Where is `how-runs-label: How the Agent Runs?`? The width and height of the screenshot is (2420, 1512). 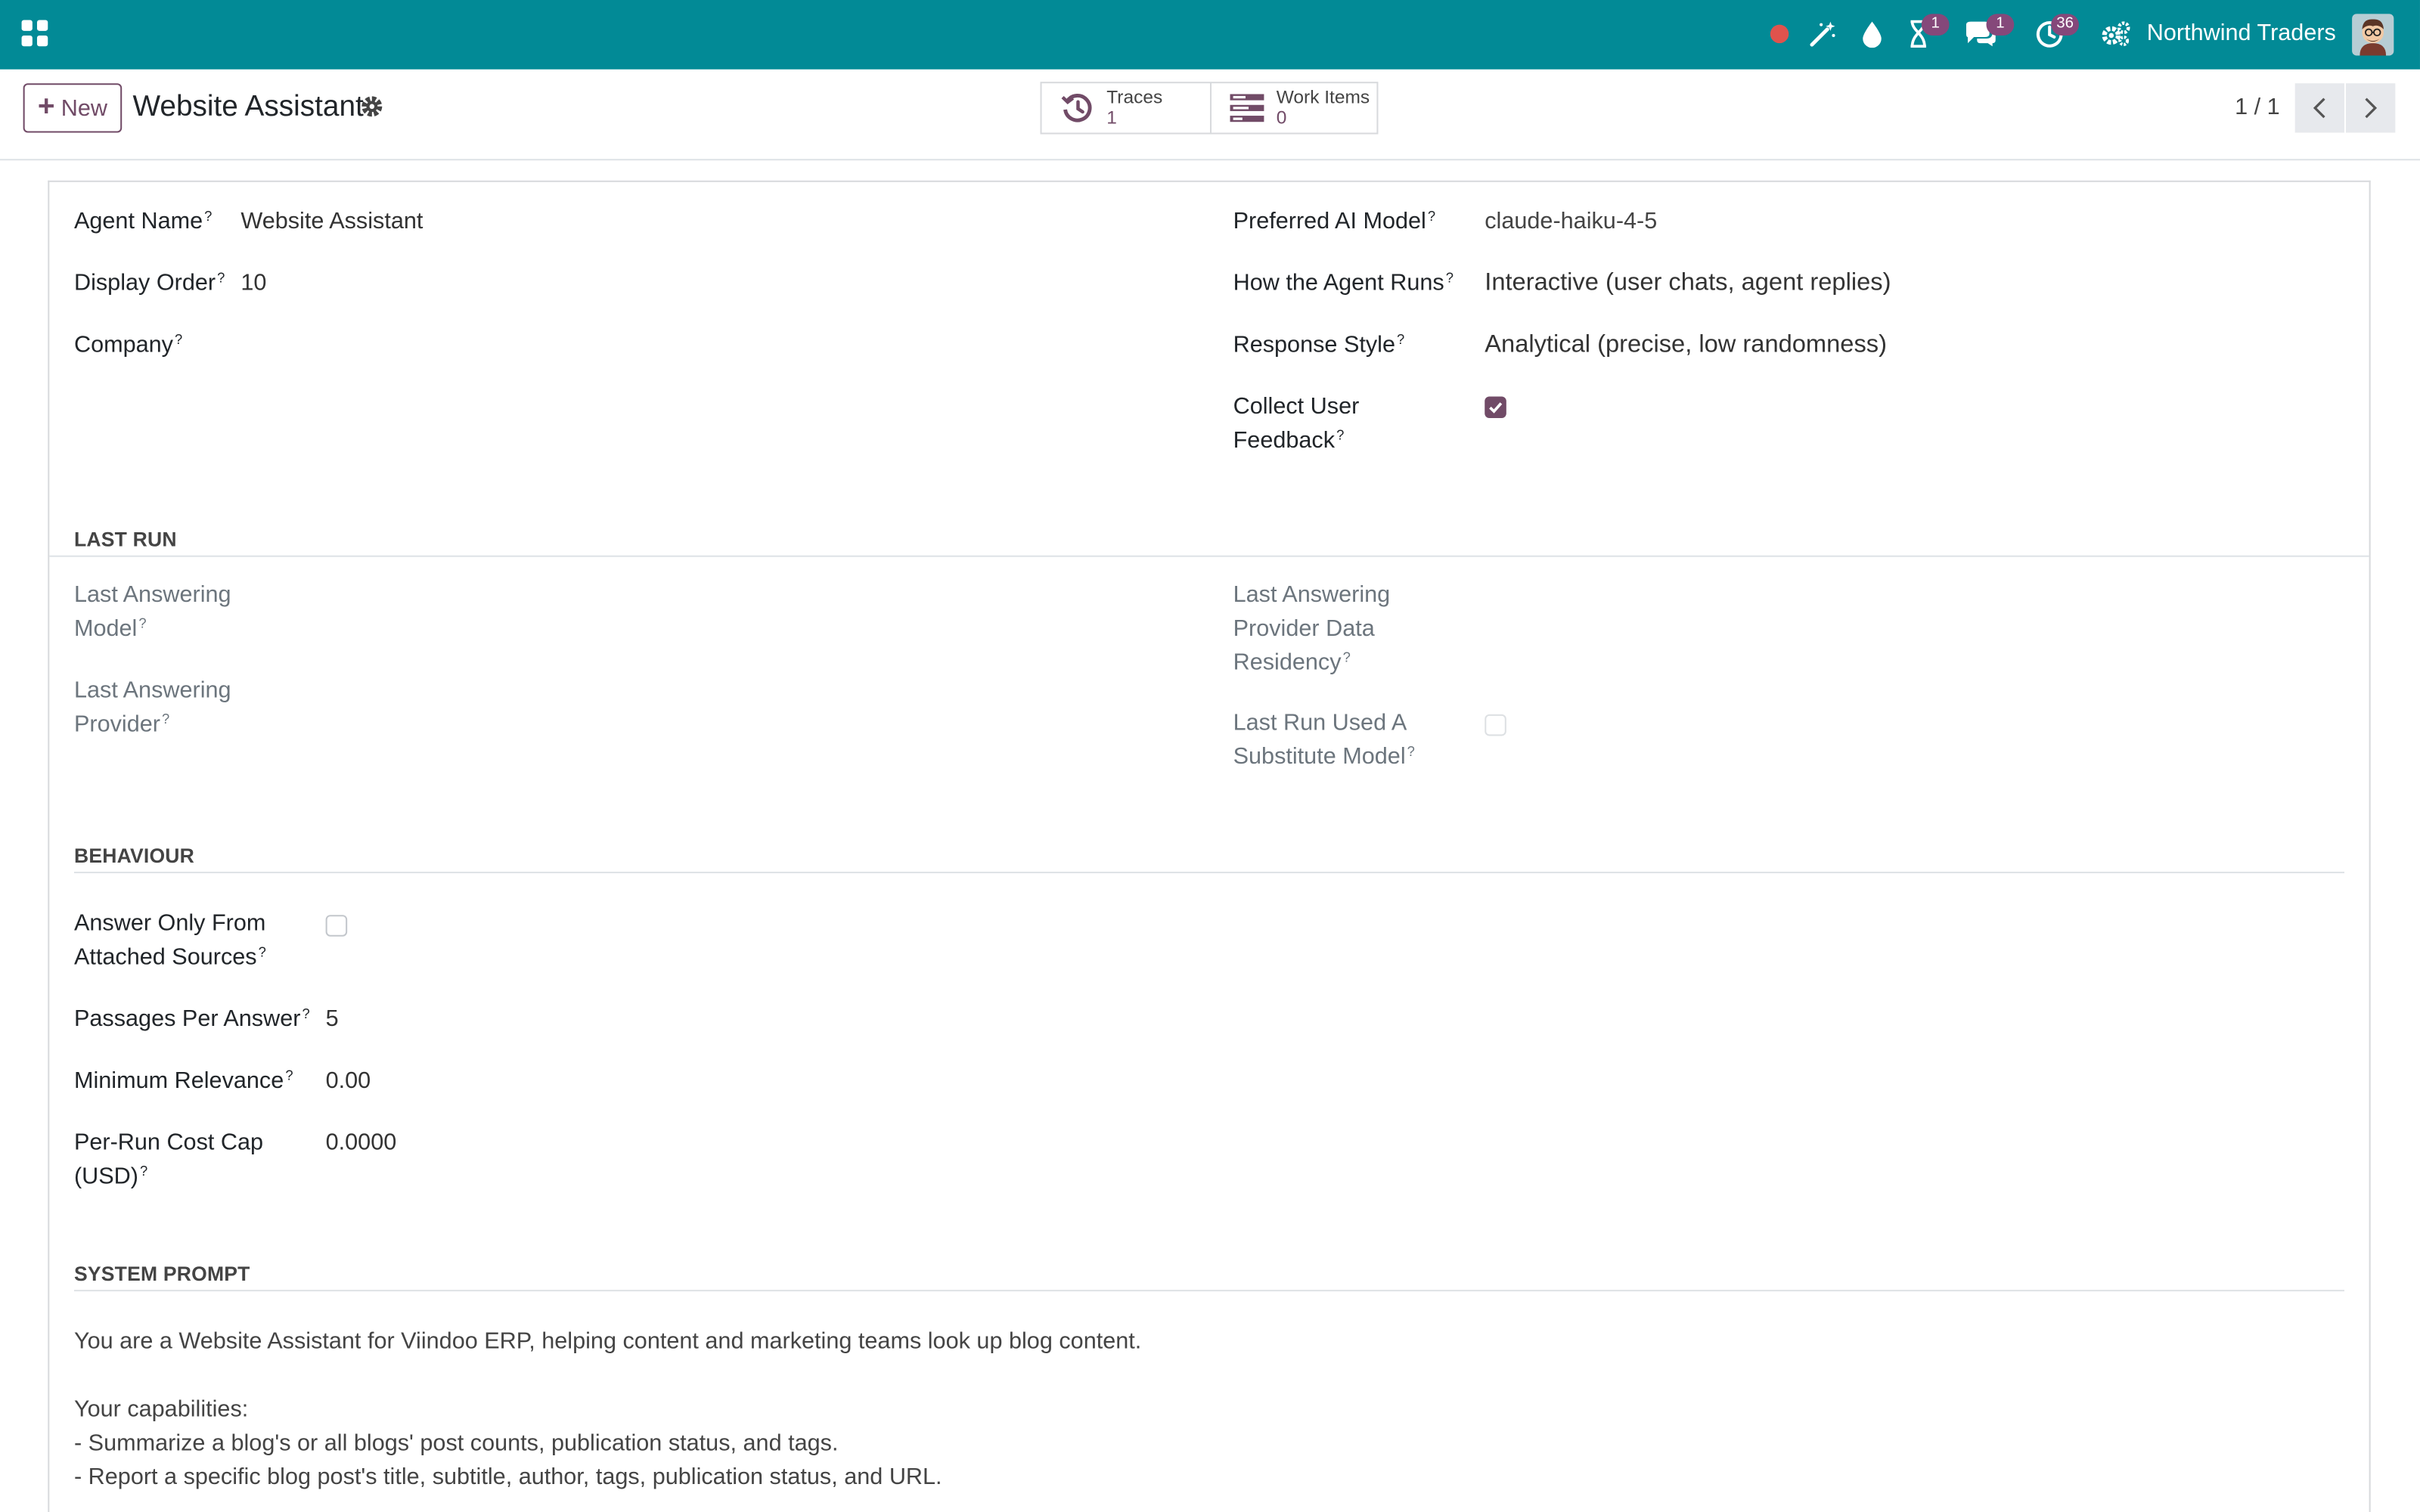
how-runs-label: How the Agent Runs? is located at coordinates (1343, 283).